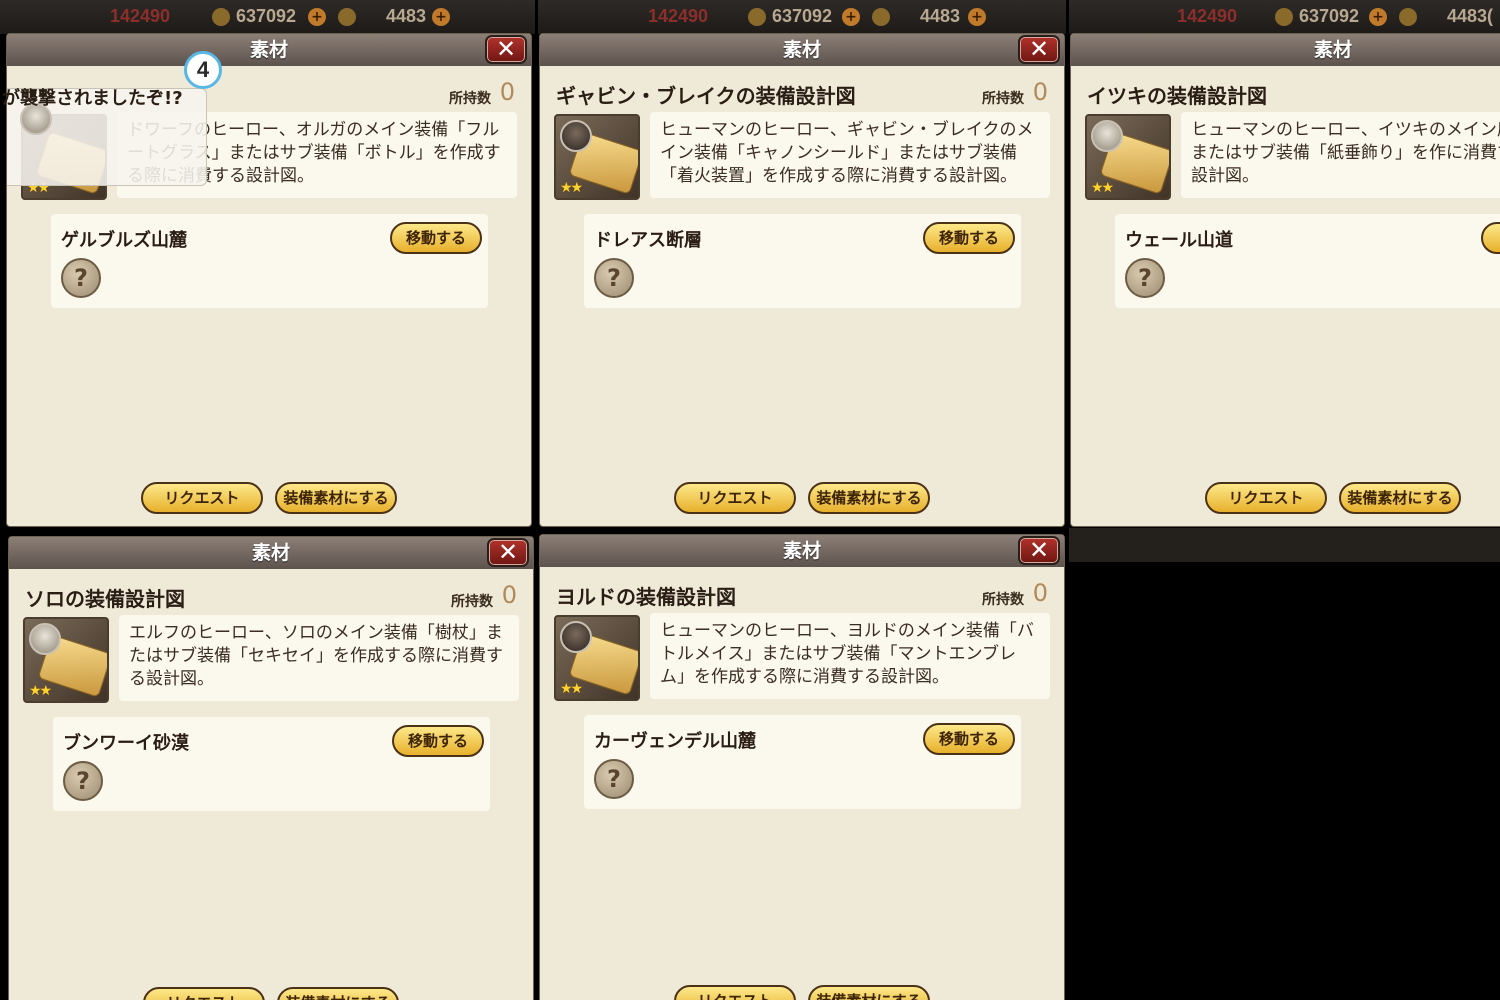 The width and height of the screenshot is (1500, 1000). What do you see at coordinates (1284, 545) in the screenshot?
I see `background-area` at bounding box center [1284, 545].